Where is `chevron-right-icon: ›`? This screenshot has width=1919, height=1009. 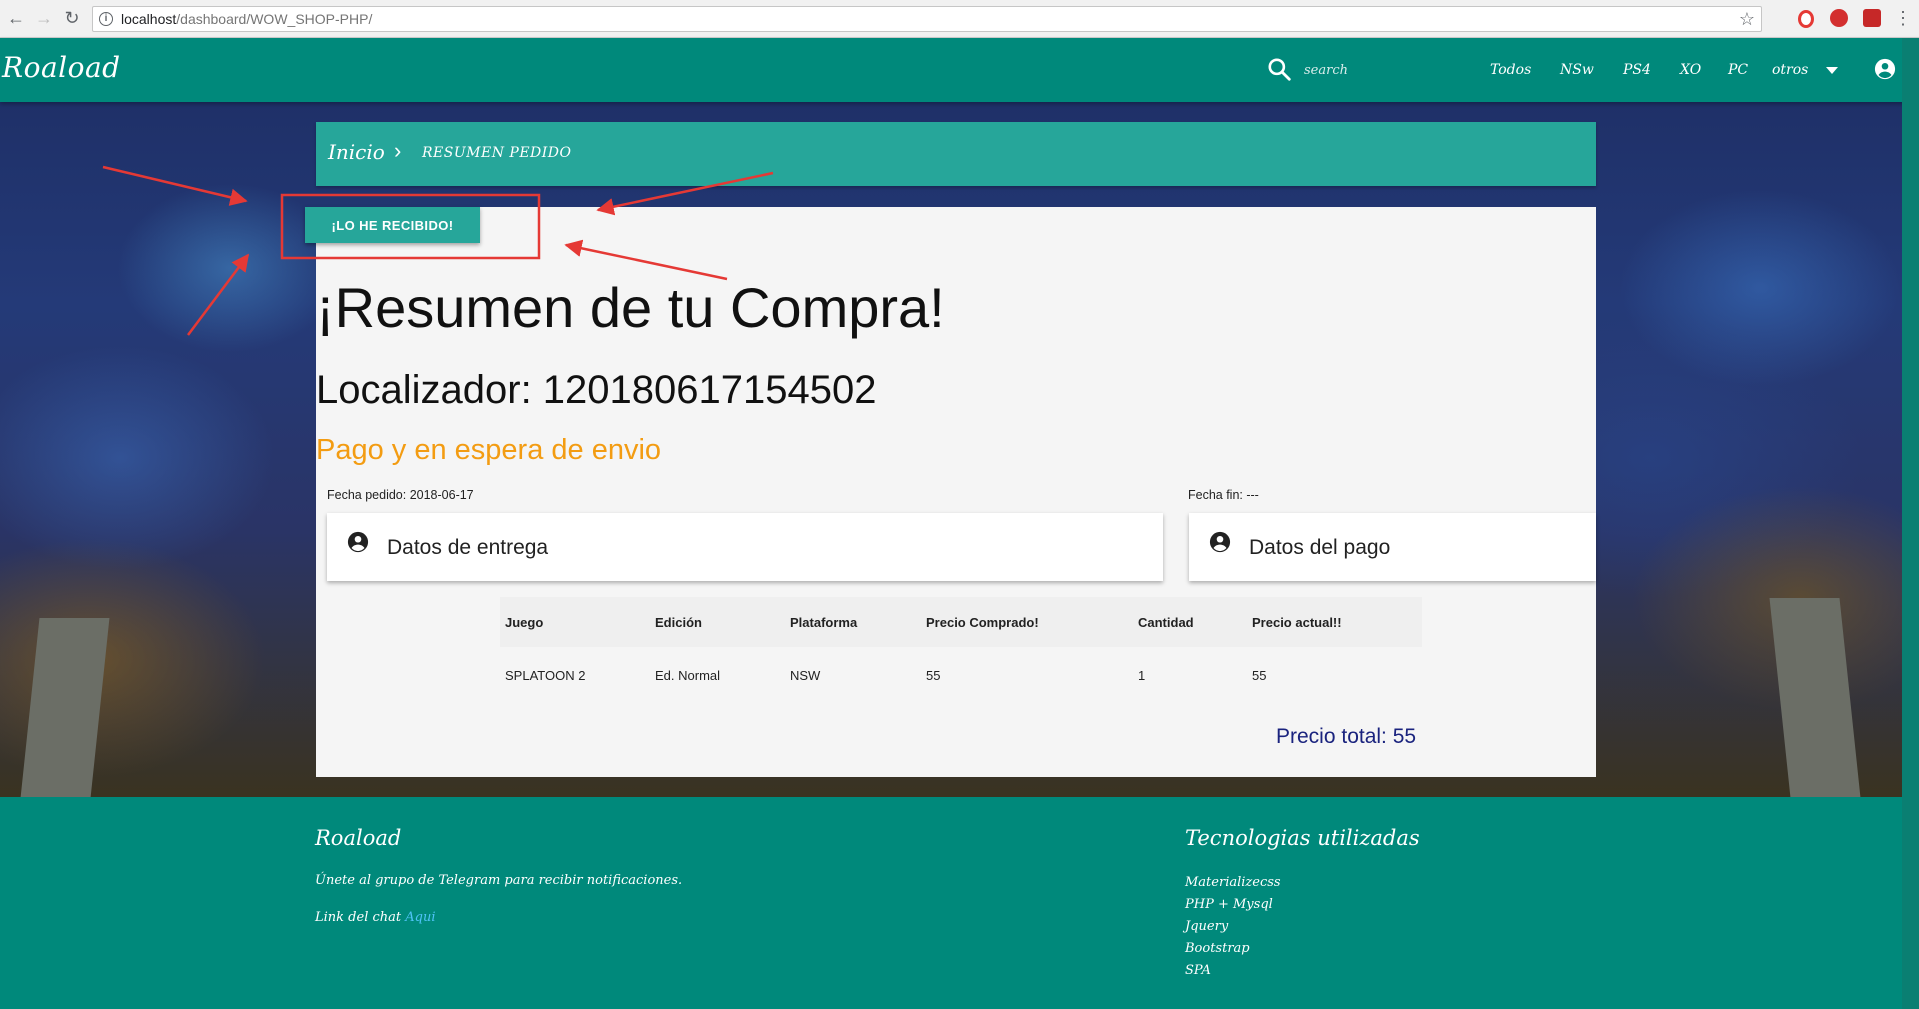
chevron-right-icon: › is located at coordinates (398, 150).